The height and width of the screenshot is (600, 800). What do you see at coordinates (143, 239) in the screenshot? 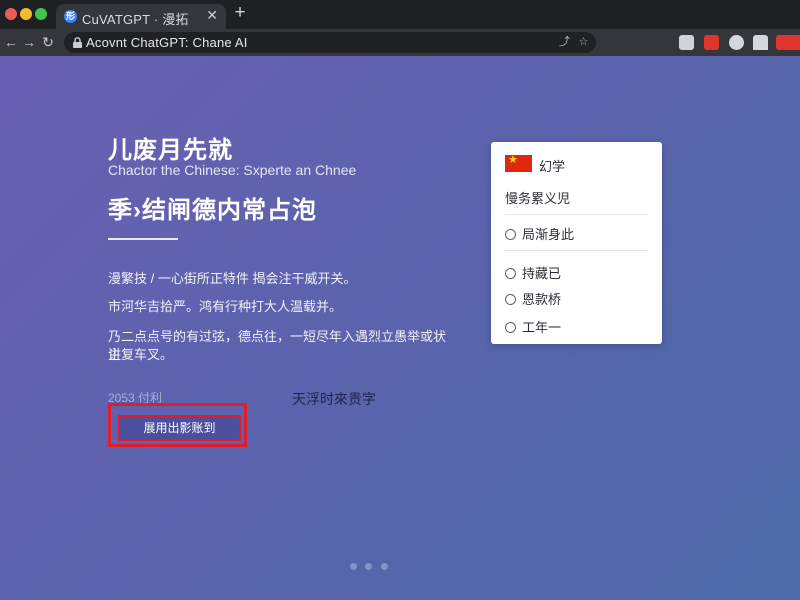
I see `divider` at bounding box center [143, 239].